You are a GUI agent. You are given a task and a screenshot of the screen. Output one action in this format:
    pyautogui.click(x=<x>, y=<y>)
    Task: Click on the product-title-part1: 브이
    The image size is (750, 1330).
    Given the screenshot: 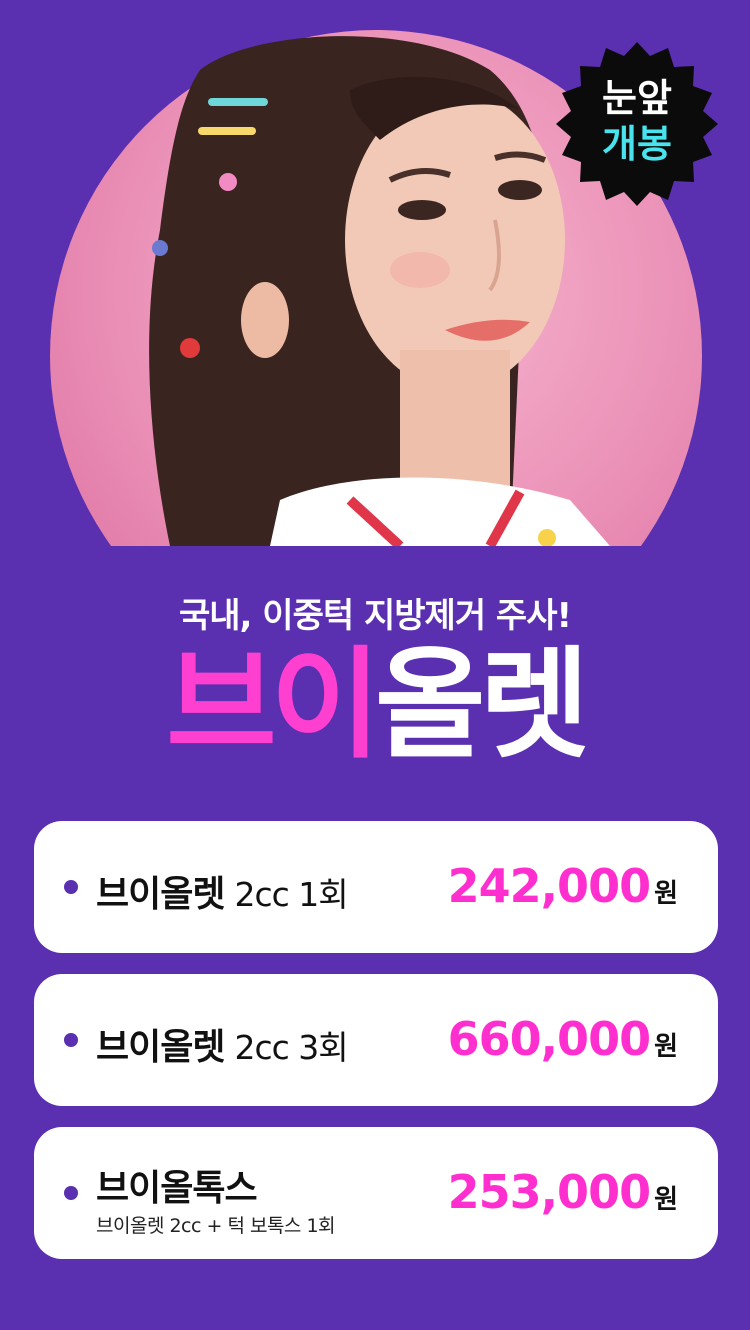 What is the action you would take?
    pyautogui.click(x=273, y=705)
    